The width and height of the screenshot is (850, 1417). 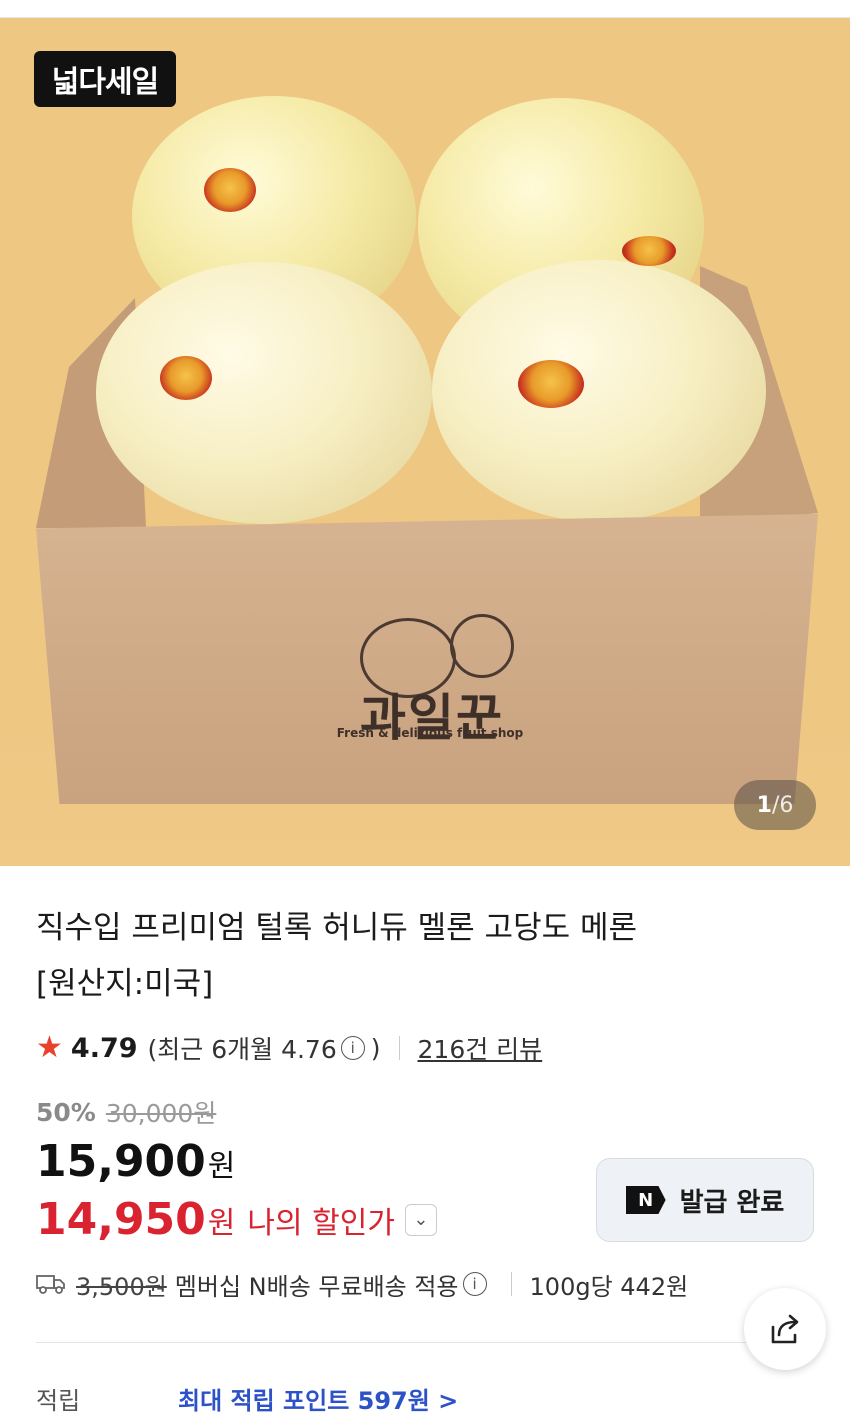 I want to click on price-row: 15,900 원, so click(x=135, y=1161).